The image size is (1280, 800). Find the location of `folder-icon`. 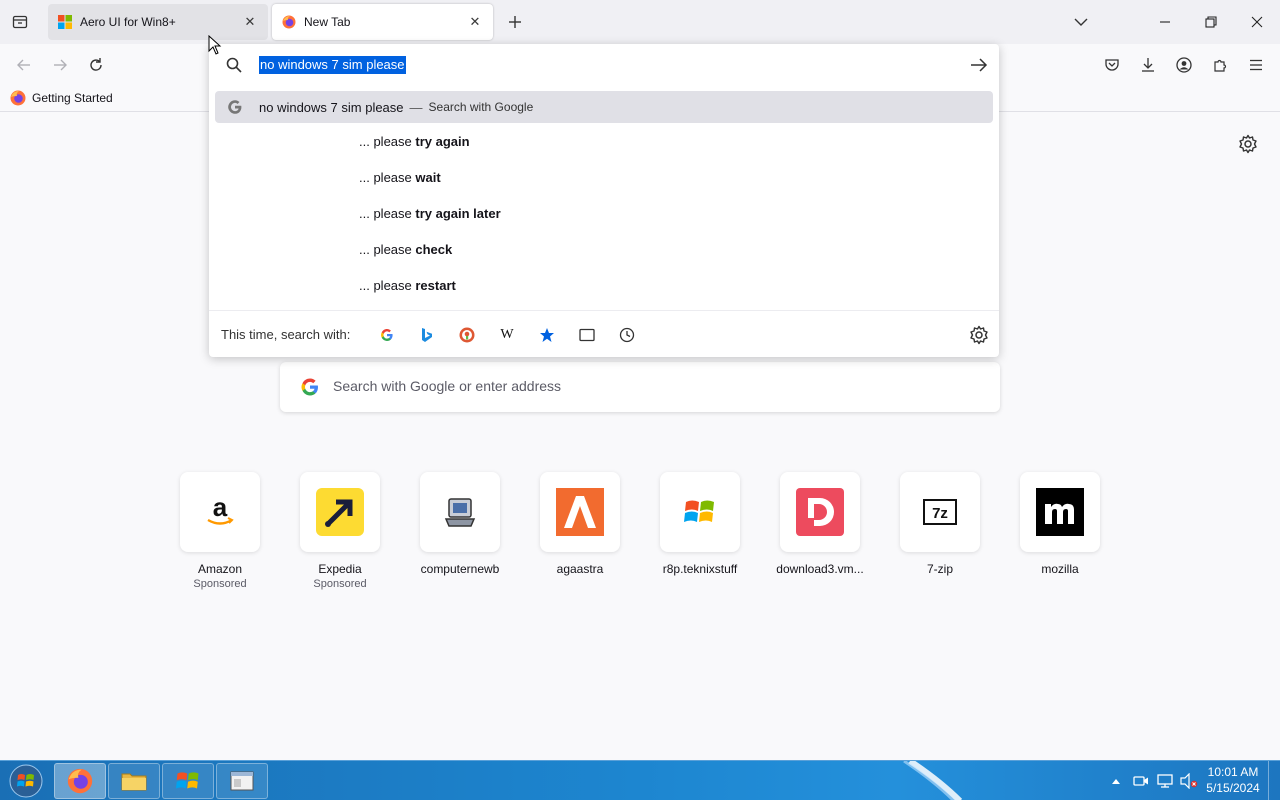

folder-icon is located at coordinates (134, 782).